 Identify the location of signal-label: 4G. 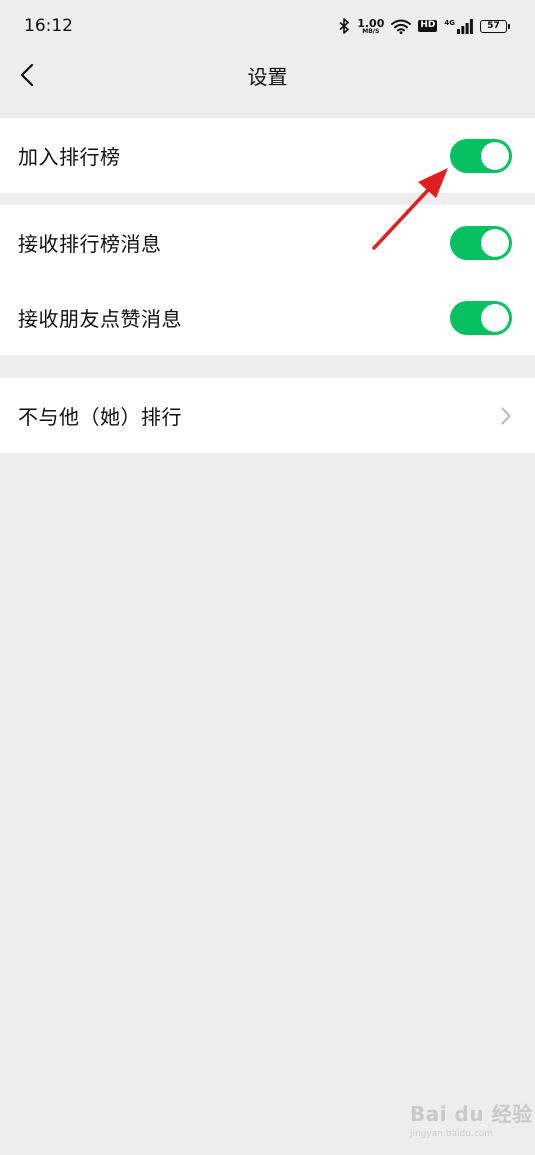
(449, 22).